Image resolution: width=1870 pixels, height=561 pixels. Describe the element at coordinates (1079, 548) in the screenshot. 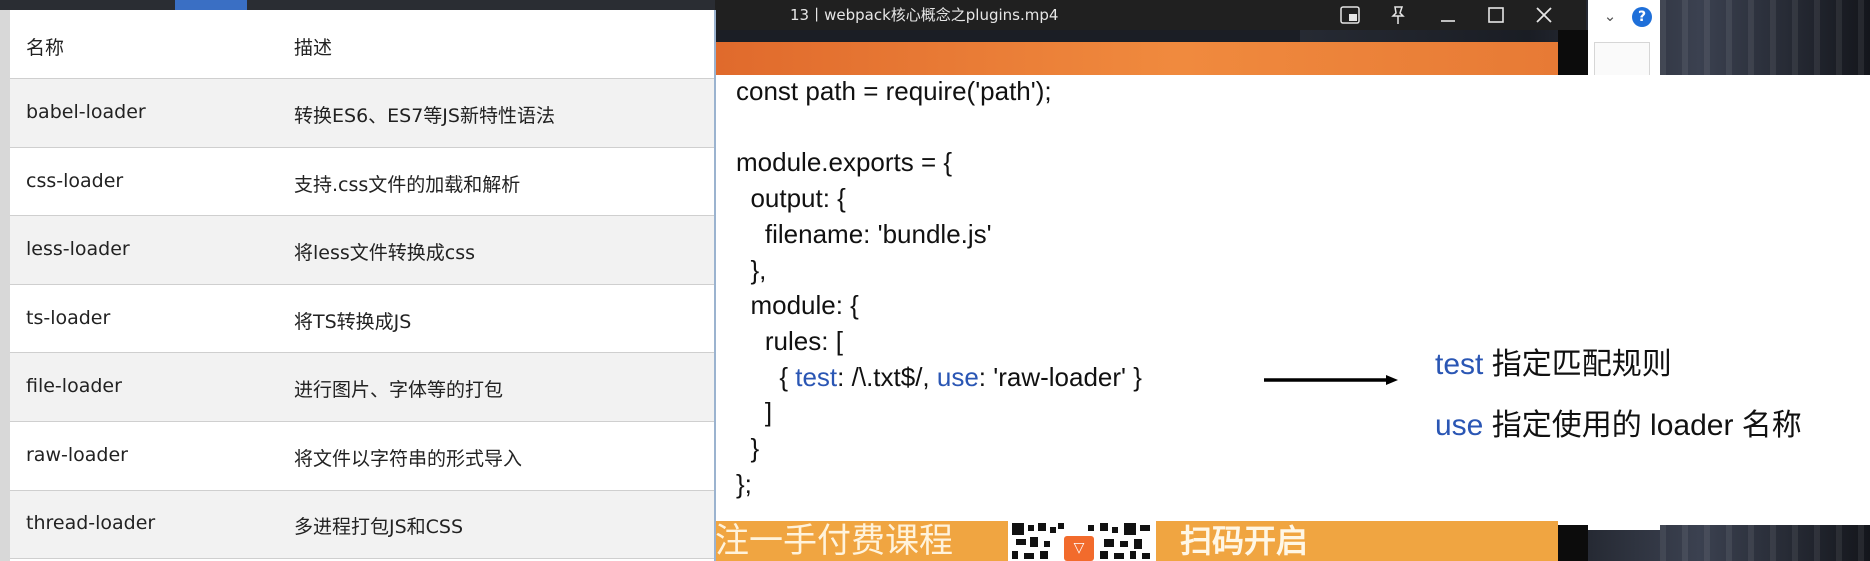

I see `qr-logo-icon: ▽` at that location.